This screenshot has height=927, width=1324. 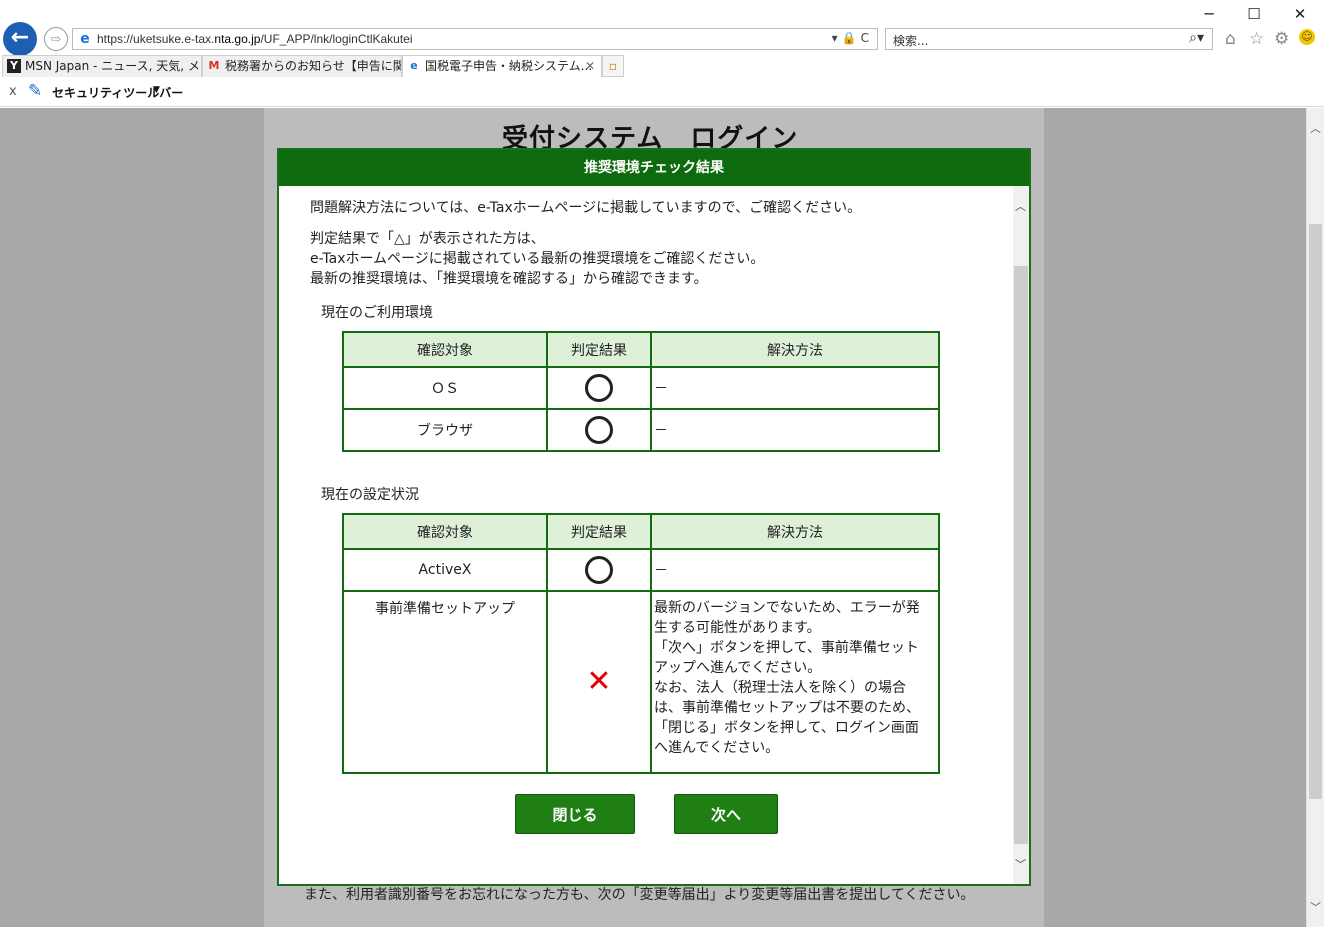 I want to click on solution-line: 最新のバージョンでないため、エラーが発, so click(x=787, y=608).